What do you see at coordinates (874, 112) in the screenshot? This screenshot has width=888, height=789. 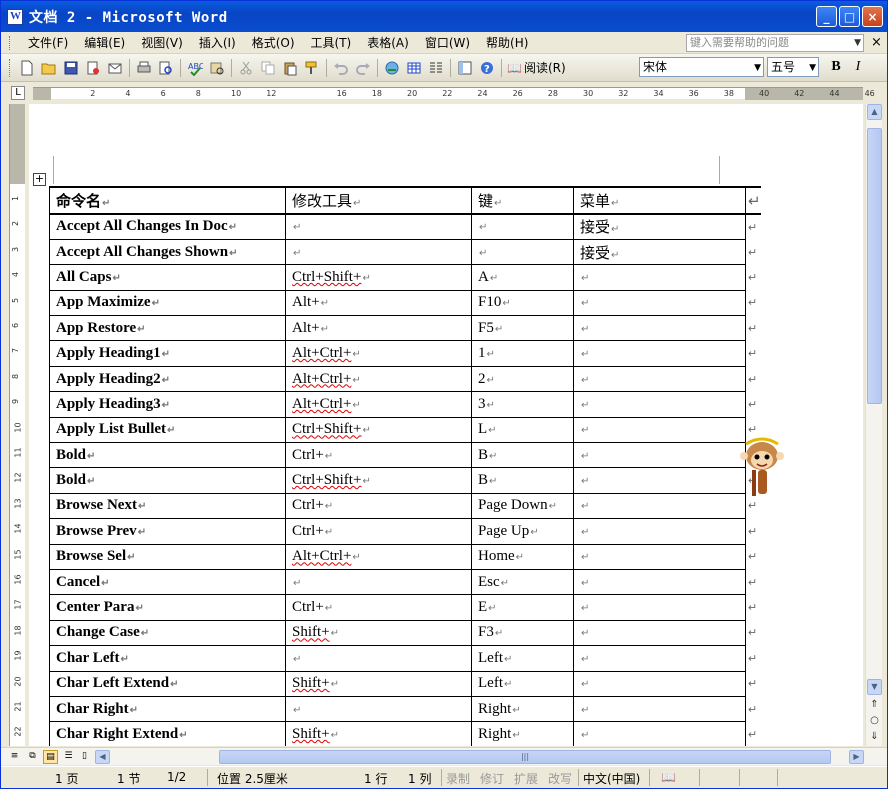 I see `scroll-up-arrow-icon: ▲` at bounding box center [874, 112].